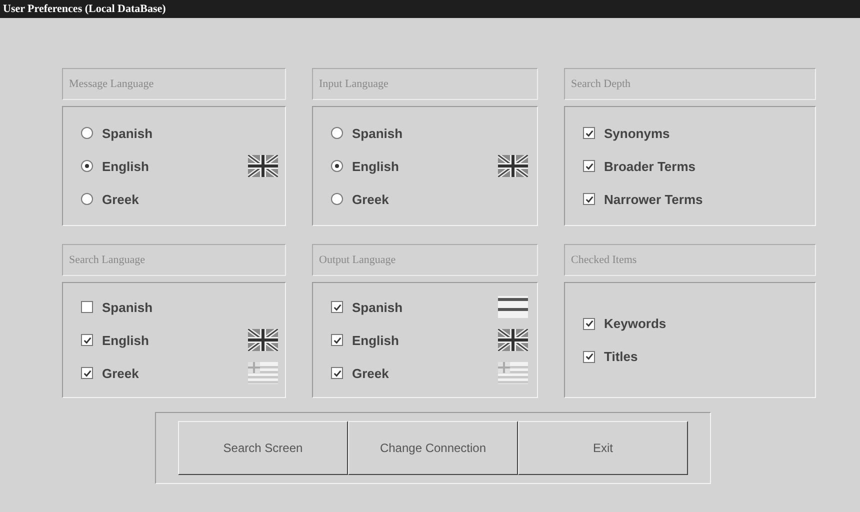 The width and height of the screenshot is (860, 512). What do you see at coordinates (433, 448) in the screenshot?
I see `dialog-button: Change Connection` at bounding box center [433, 448].